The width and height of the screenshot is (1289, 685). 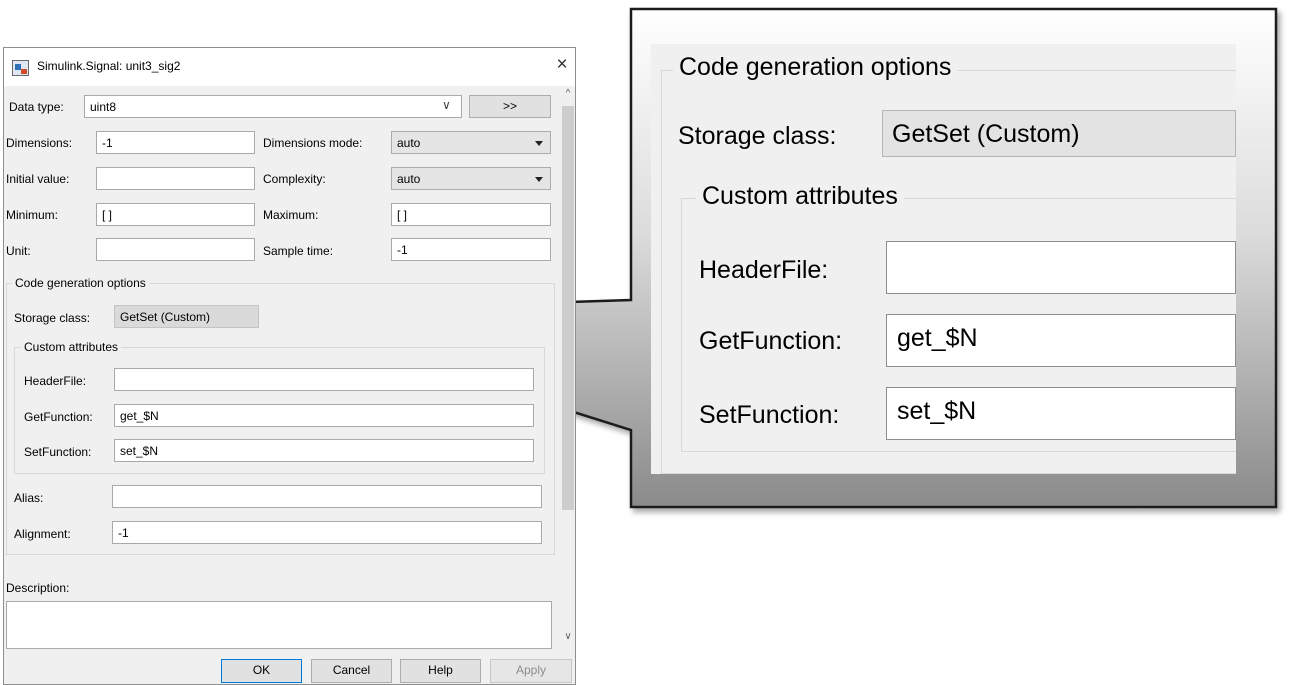 I want to click on zoom-get-function-label: GetFunction:, so click(x=771, y=341).